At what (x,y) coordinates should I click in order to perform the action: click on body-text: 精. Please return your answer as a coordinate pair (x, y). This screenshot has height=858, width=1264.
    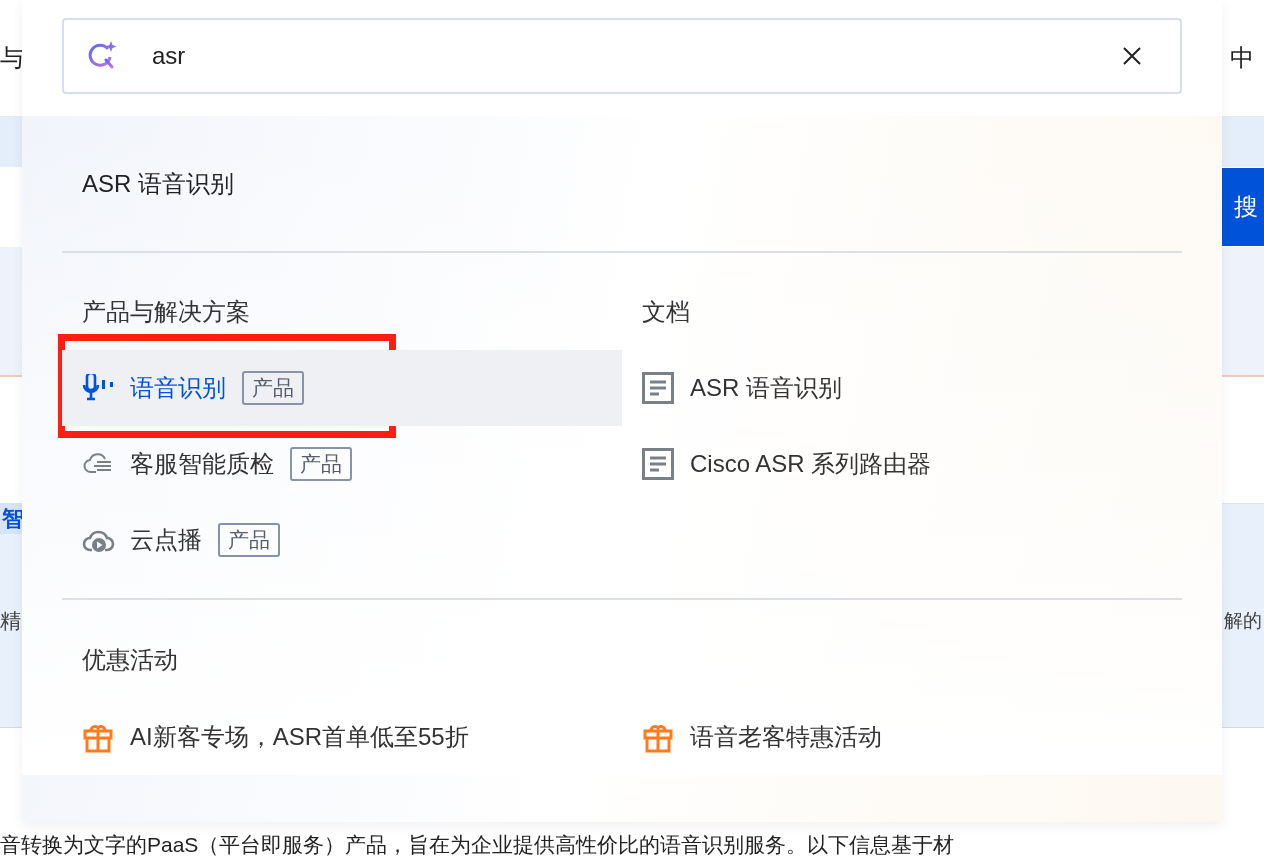
    Looking at the image, I should click on (10, 621).